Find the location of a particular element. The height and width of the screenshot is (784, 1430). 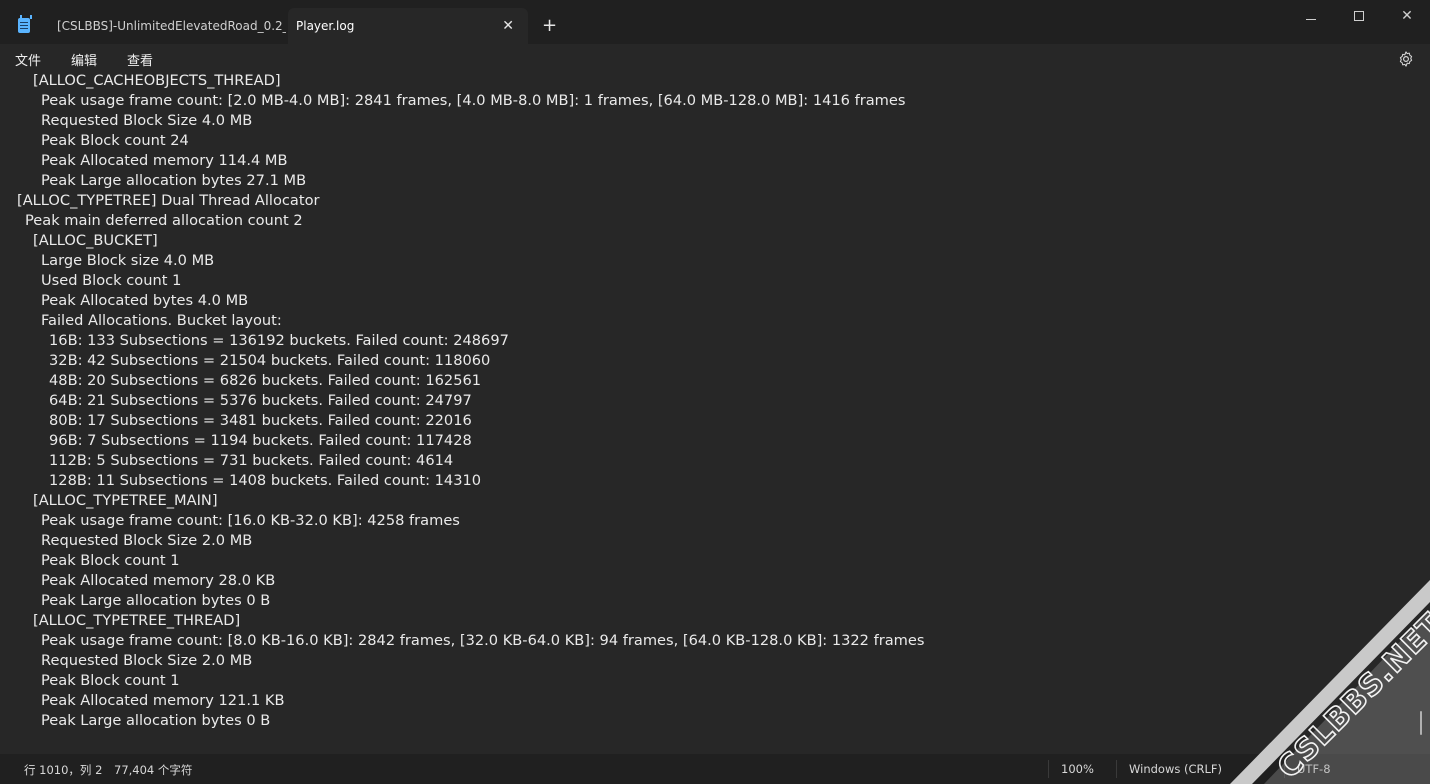

cursor-position: 行 1010，列 2 is located at coordinates (63, 770).